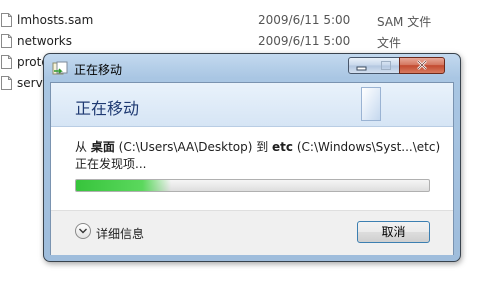 The height and width of the screenshot is (291, 481). I want to click on progress-bar, so click(252, 185).